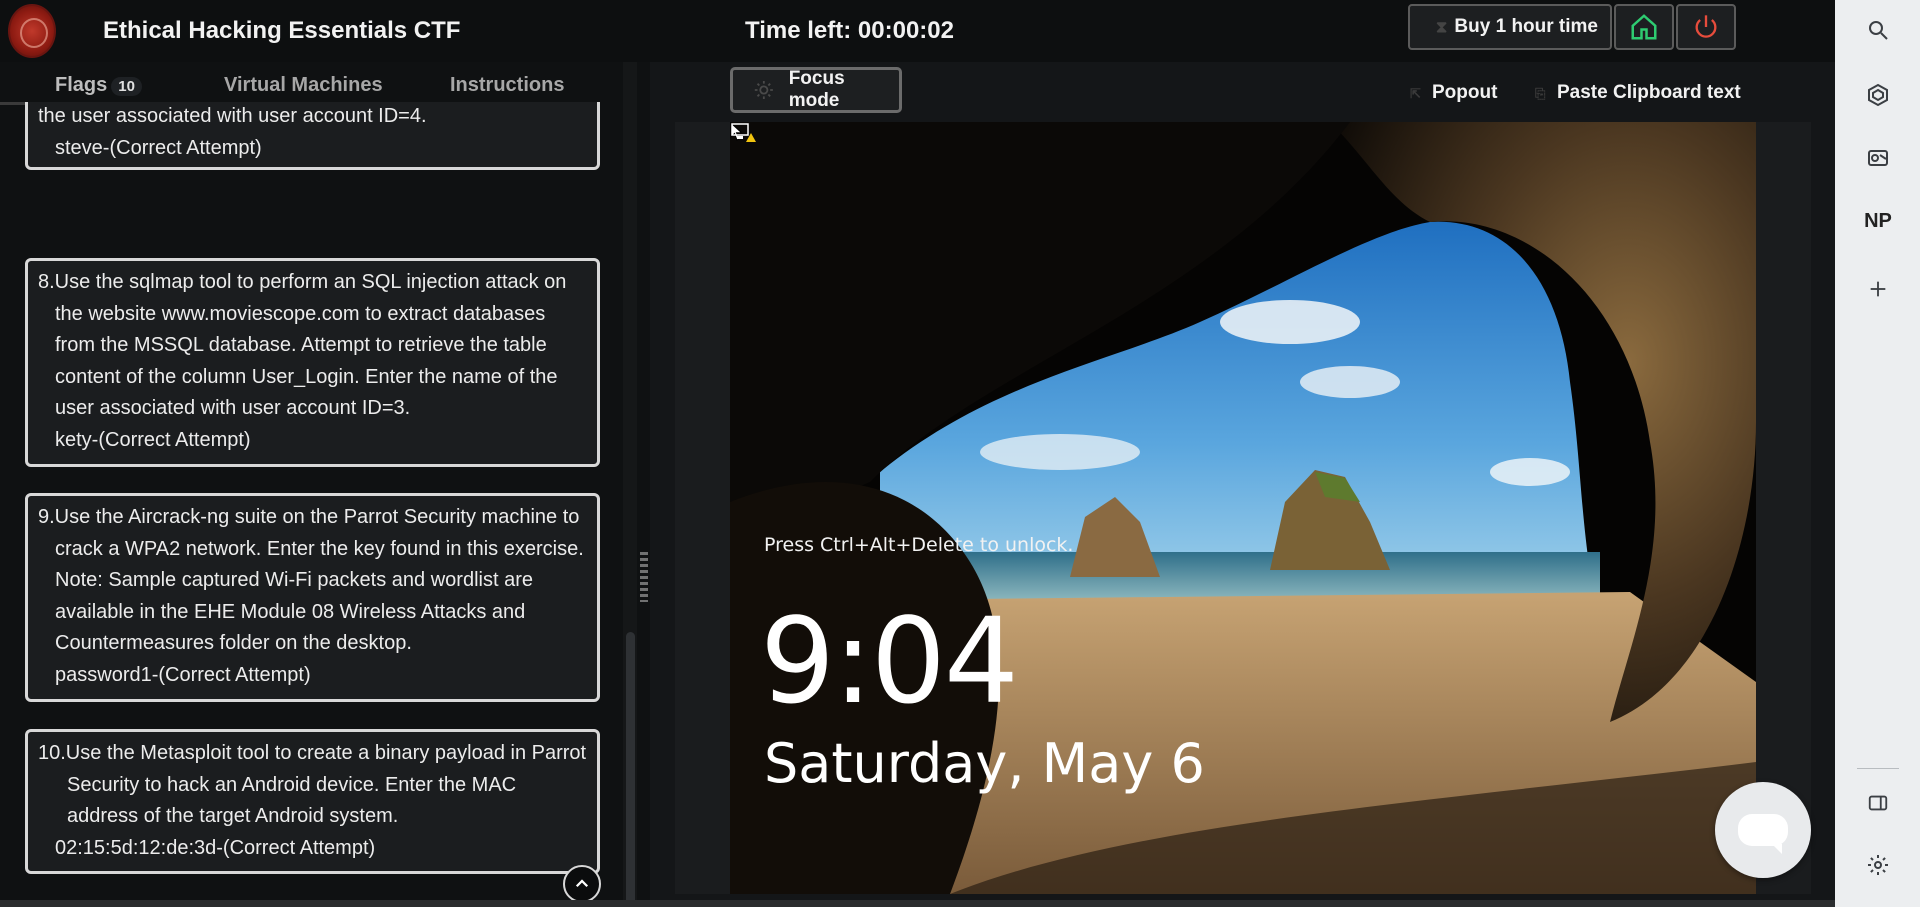 This screenshot has height=907, width=1920. Describe the element at coordinates (1540, 93) in the screenshot. I see `clipboard-icon: ⎘` at that location.